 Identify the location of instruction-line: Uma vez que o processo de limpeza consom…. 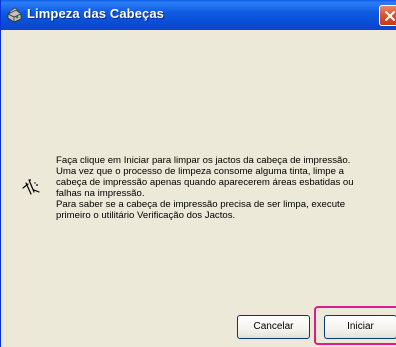
(200, 171).